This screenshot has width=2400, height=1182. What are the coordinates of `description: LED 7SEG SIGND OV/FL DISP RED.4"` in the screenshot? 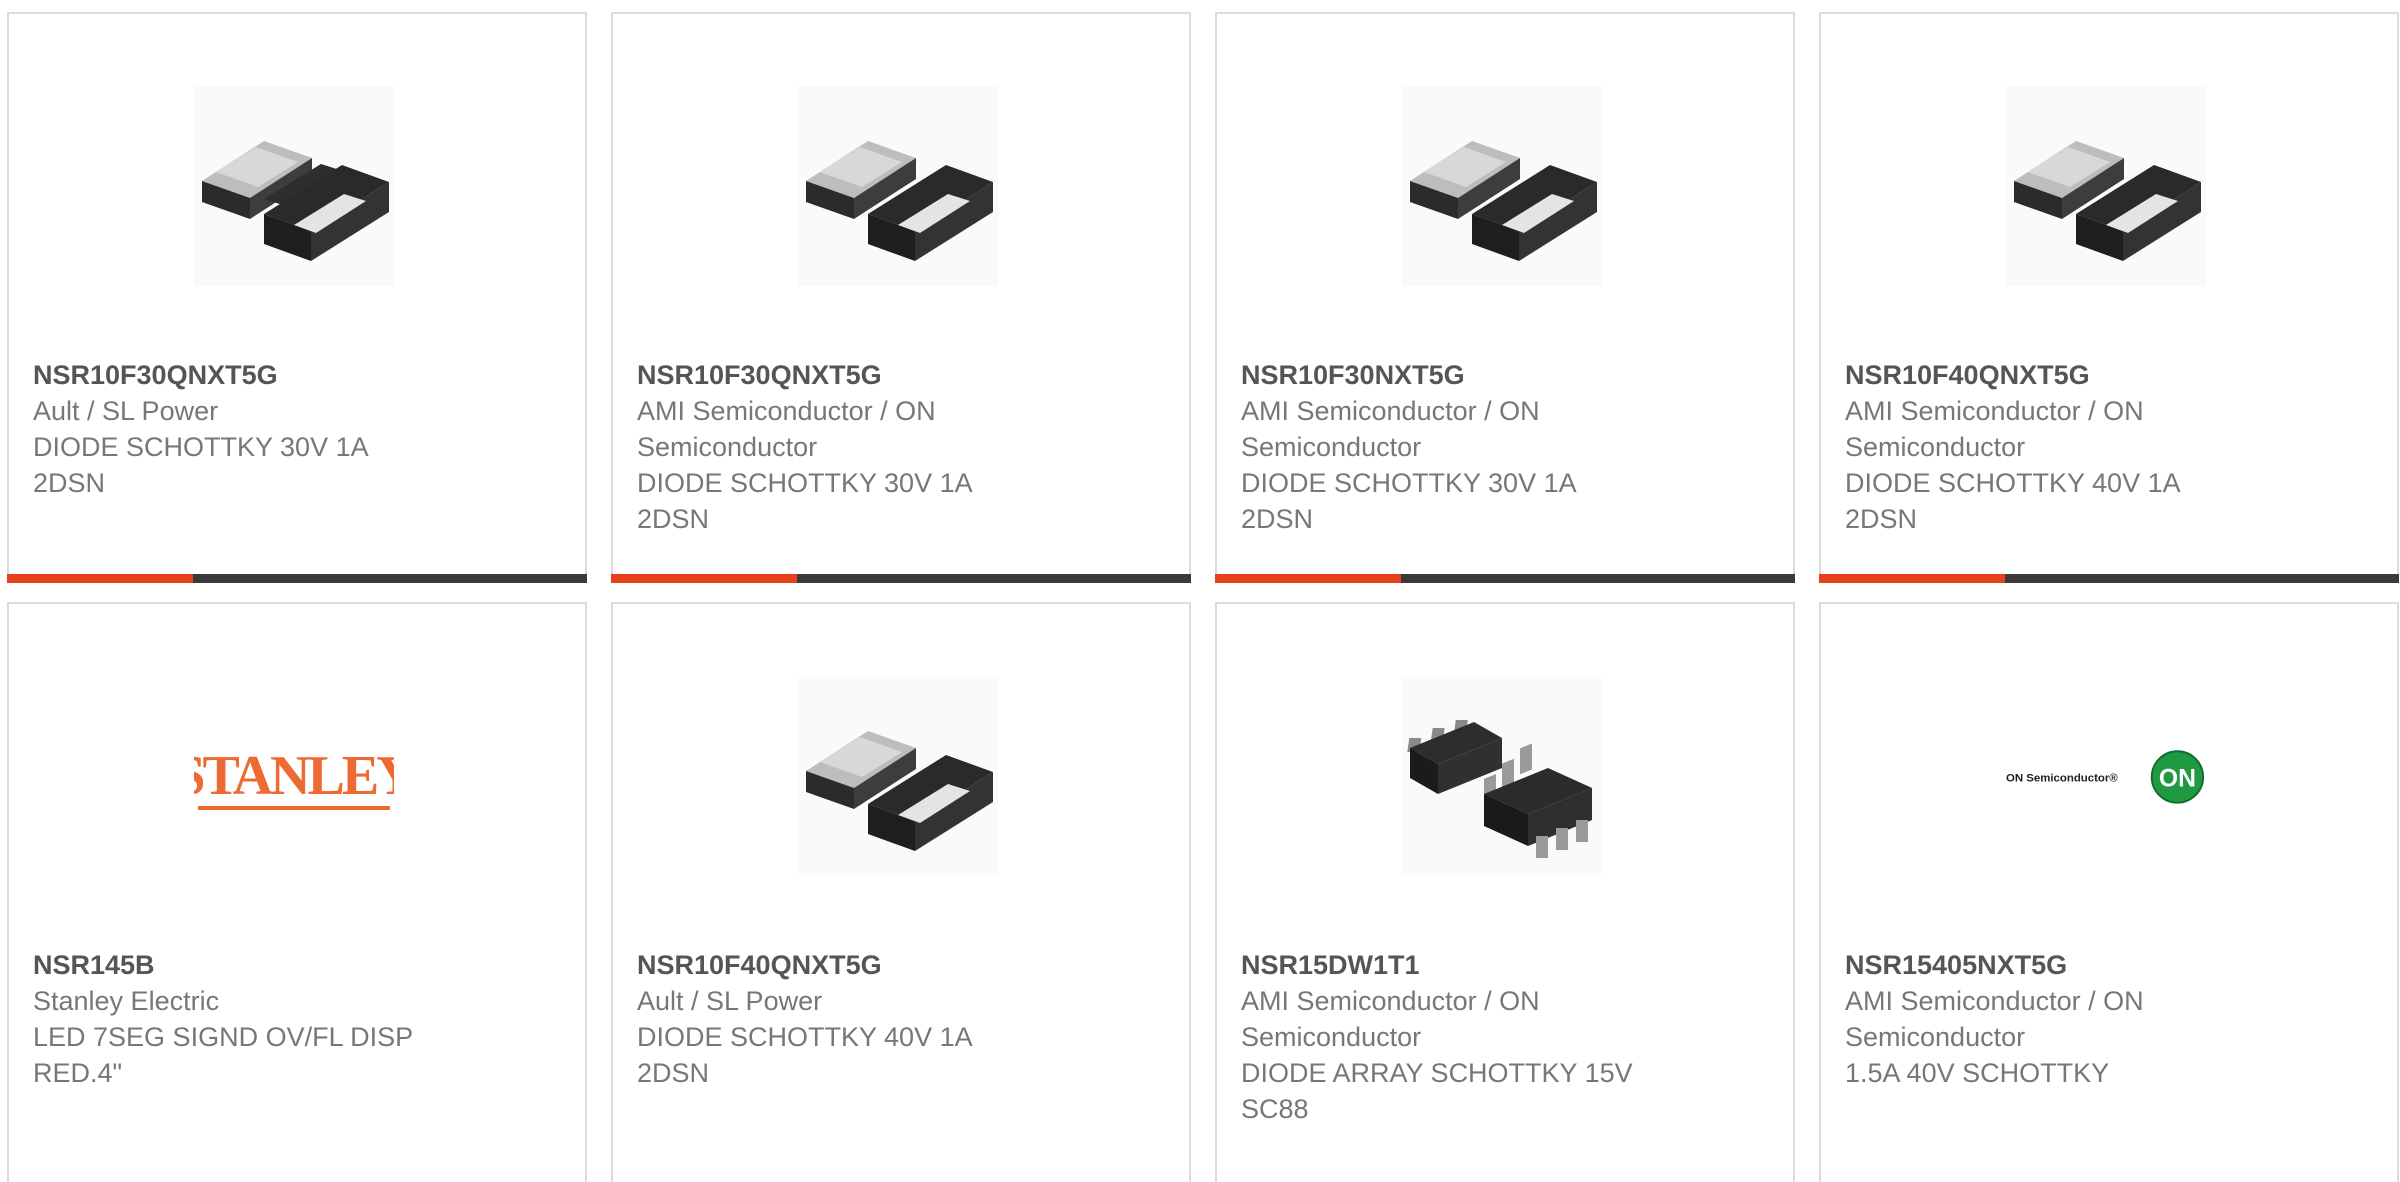 It's located at (223, 1055).